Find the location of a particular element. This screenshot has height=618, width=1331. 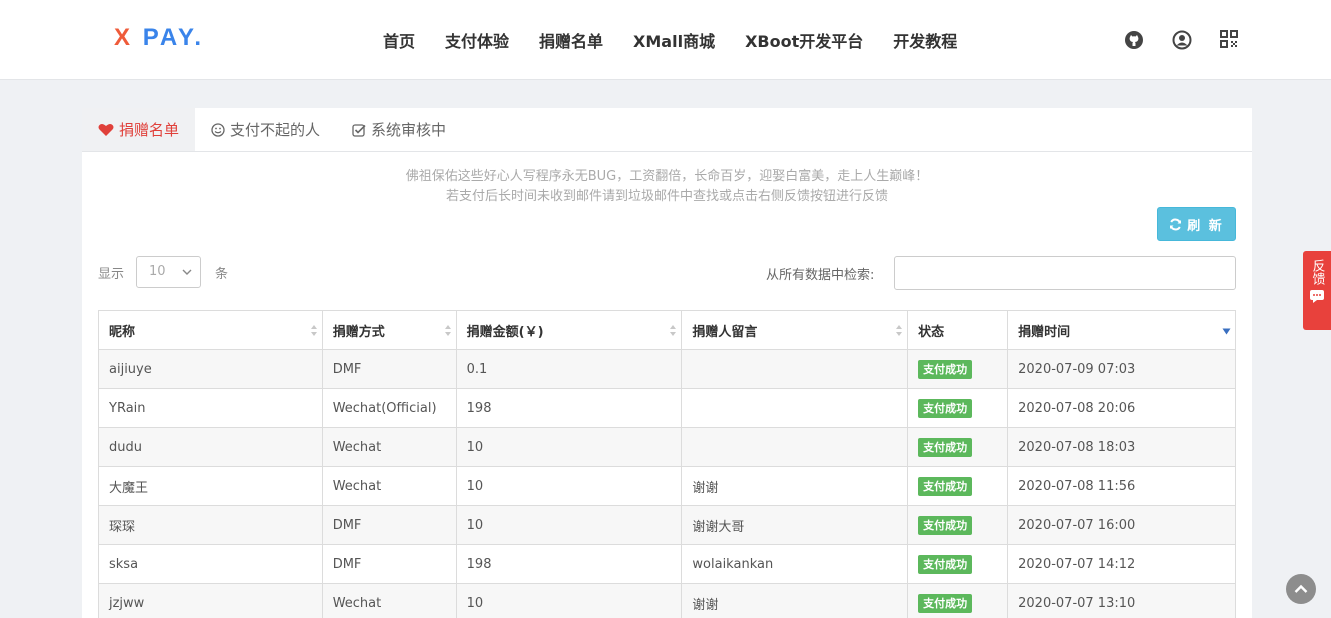

feedback-side-button: 反馈 is located at coordinates (1317, 290).